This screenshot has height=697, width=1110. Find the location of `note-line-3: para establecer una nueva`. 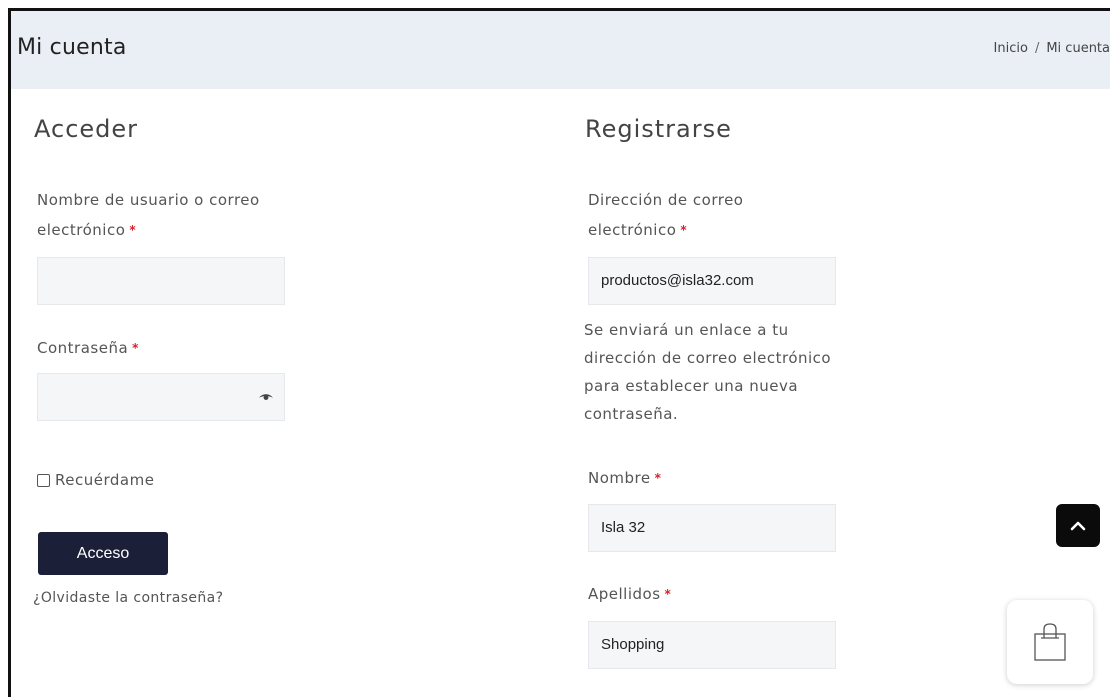

note-line-3: para establecer una nueva is located at coordinates (691, 386).